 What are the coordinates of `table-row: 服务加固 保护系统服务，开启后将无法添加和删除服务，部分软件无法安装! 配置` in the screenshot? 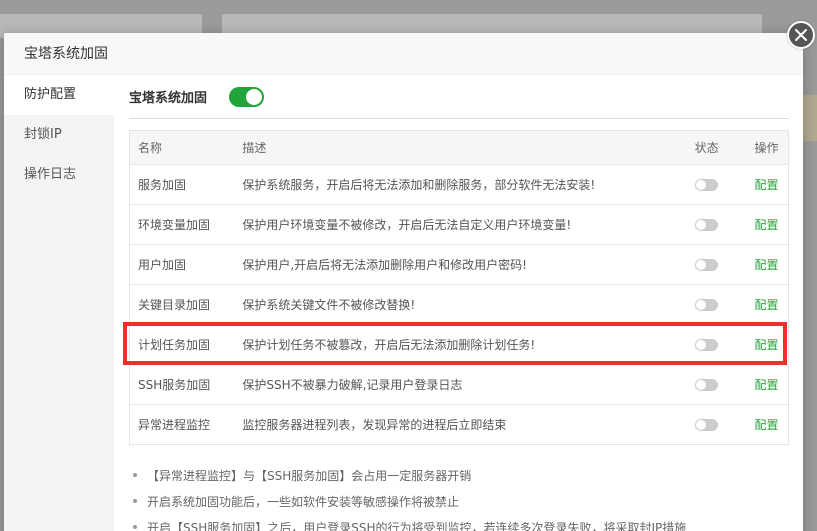 It's located at (459, 184).